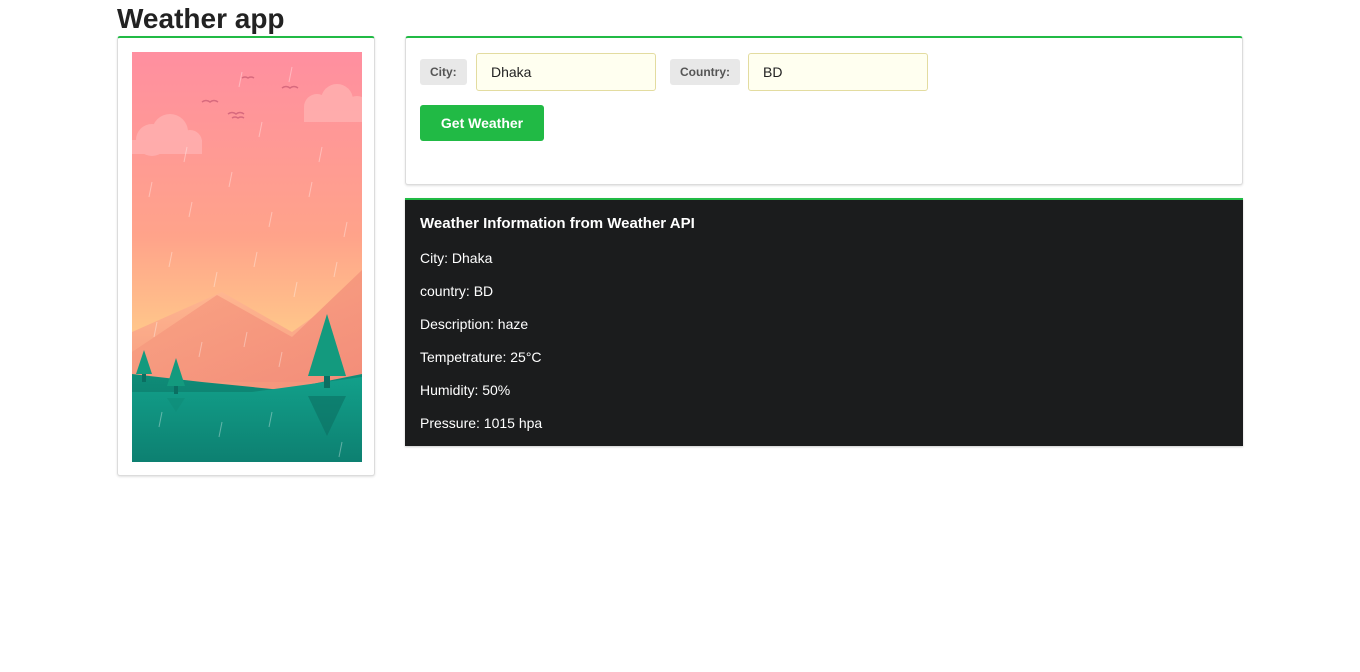 The image size is (1360, 672). What do you see at coordinates (838, 72) in the screenshot?
I see `country-input` at bounding box center [838, 72].